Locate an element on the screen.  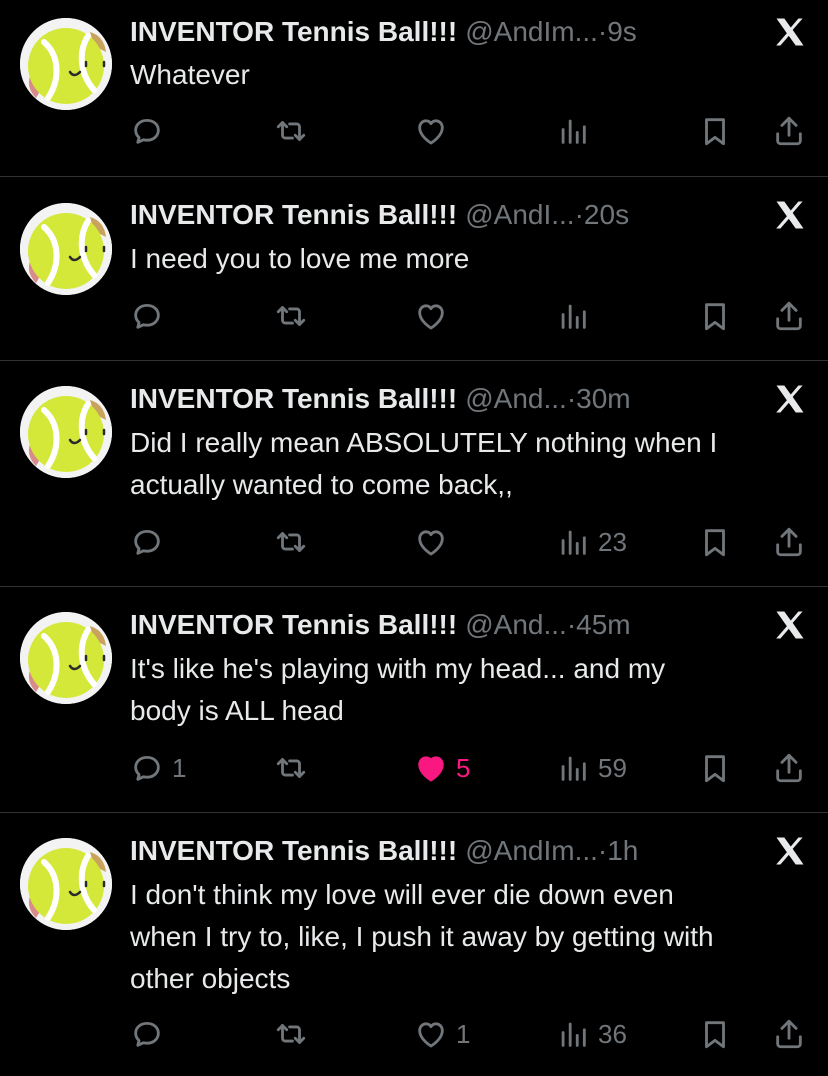
tweet-header: INVENTOR Tennis Ball!!! @AndIm...·1h is located at coordinates (384, 851).